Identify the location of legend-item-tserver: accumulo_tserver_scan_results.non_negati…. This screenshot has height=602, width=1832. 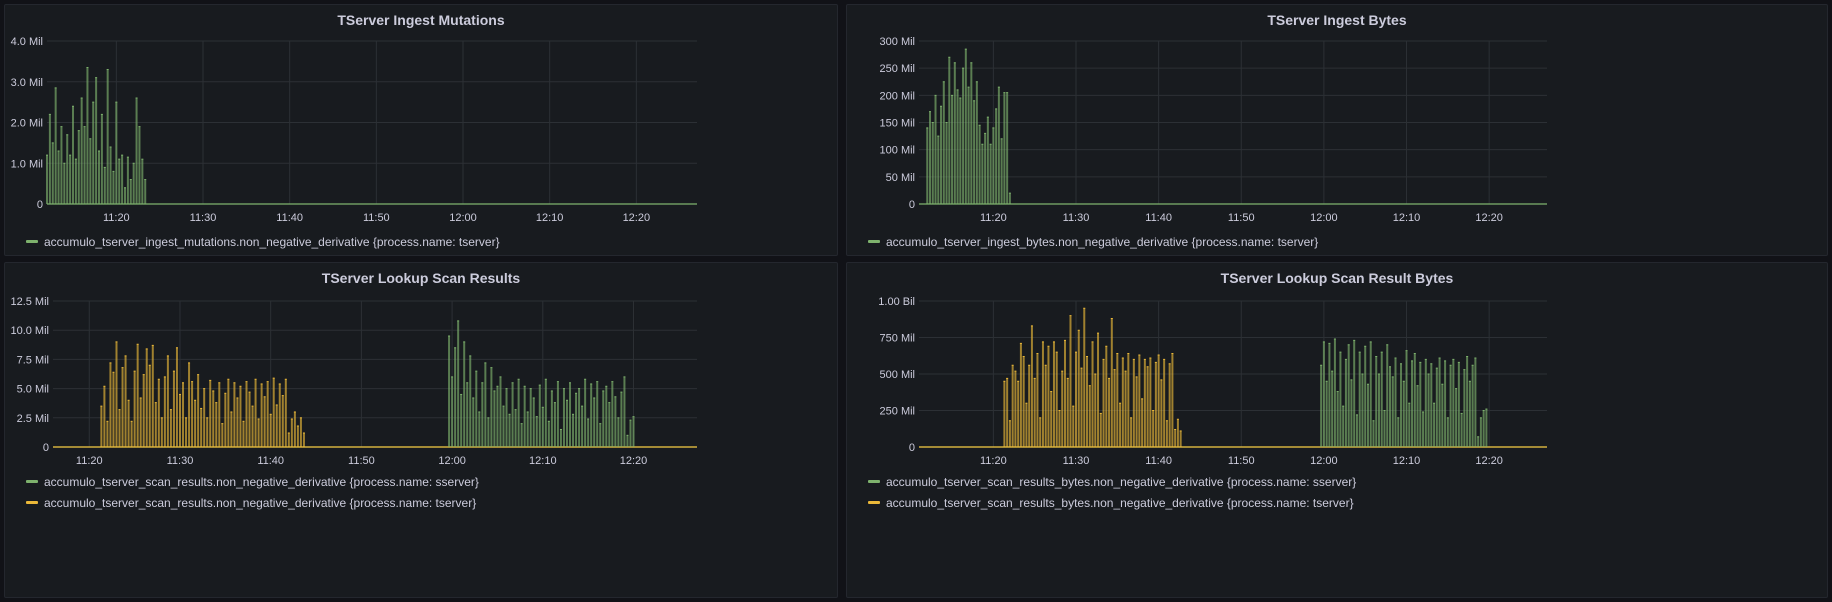
(252, 502).